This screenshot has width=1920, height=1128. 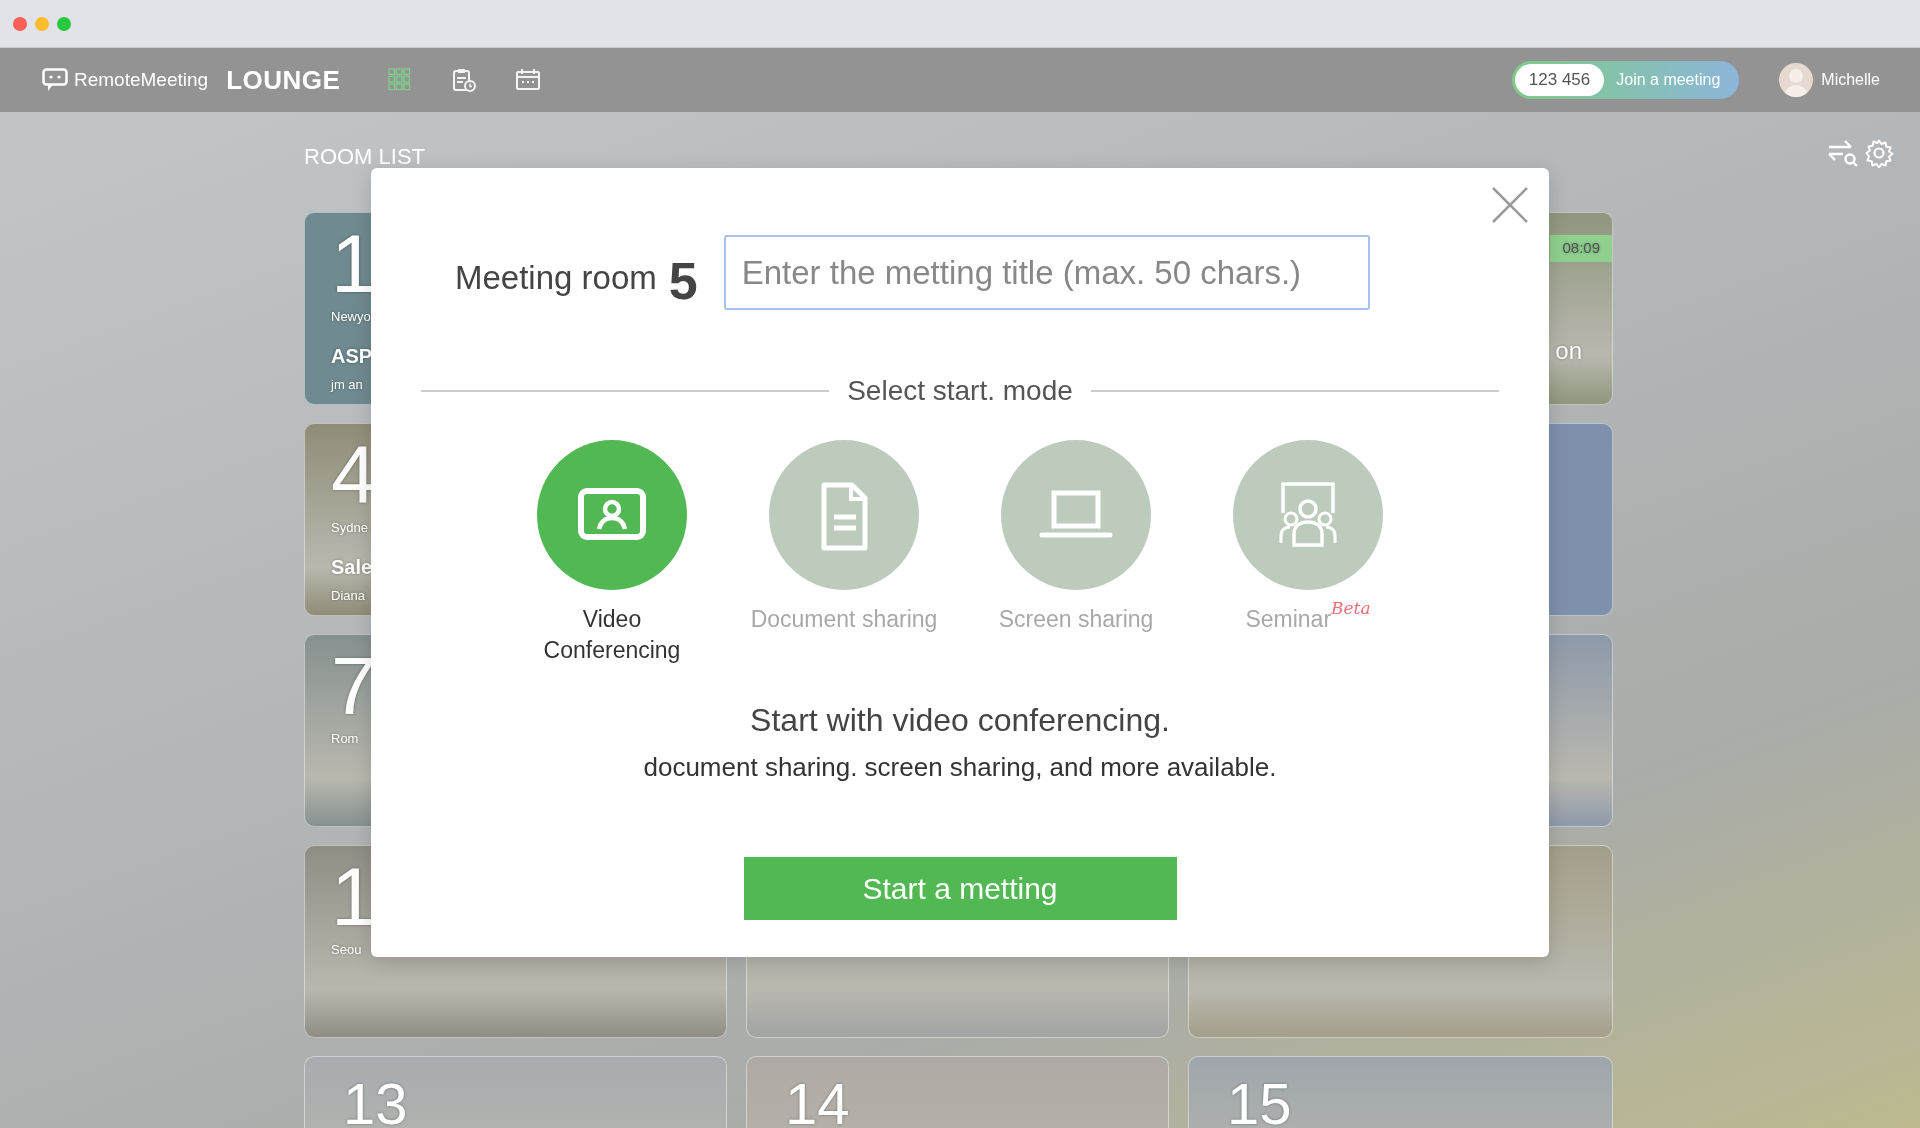 What do you see at coordinates (20, 23) in the screenshot?
I see `close-window-button` at bounding box center [20, 23].